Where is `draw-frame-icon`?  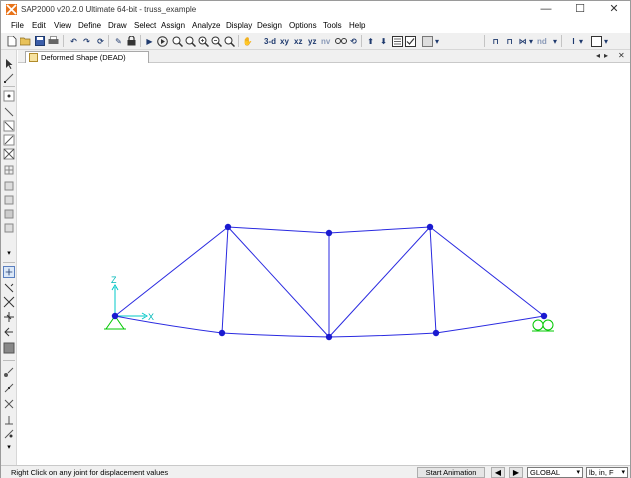
draw-frame-icon is located at coordinates (9, 112).